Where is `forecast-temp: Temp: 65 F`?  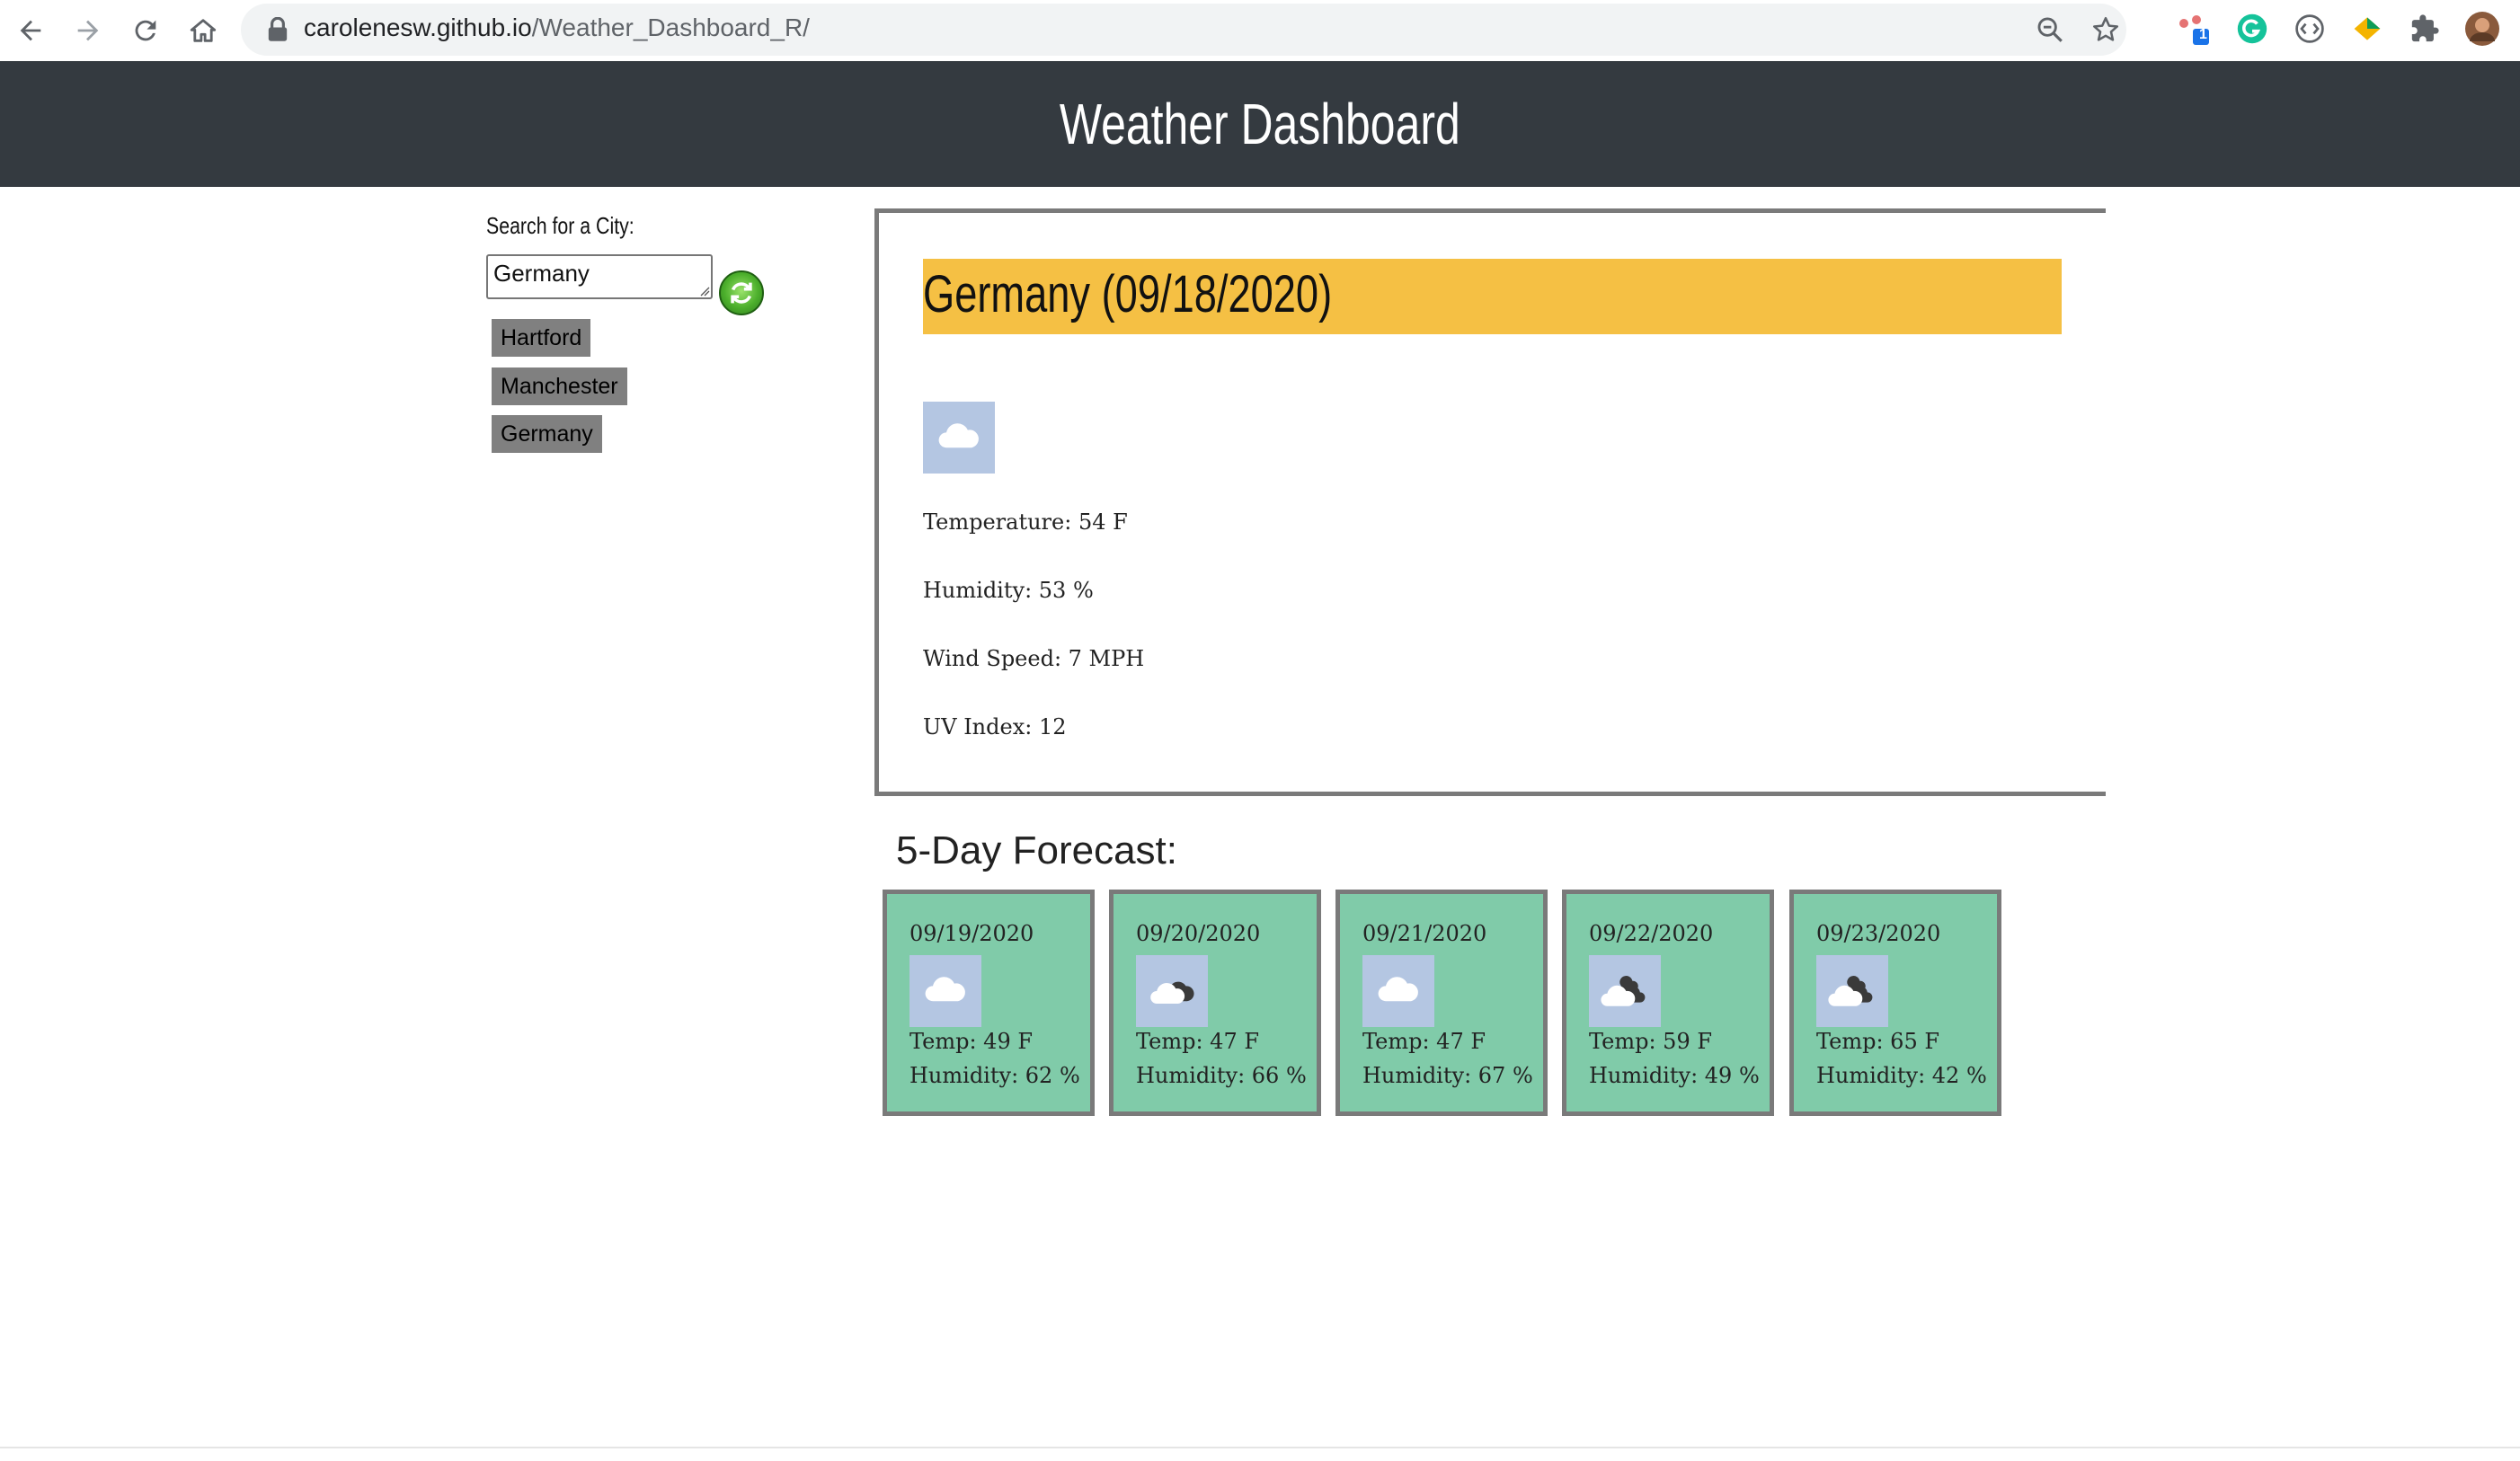 forecast-temp: Temp: 65 F is located at coordinates (1878, 1041).